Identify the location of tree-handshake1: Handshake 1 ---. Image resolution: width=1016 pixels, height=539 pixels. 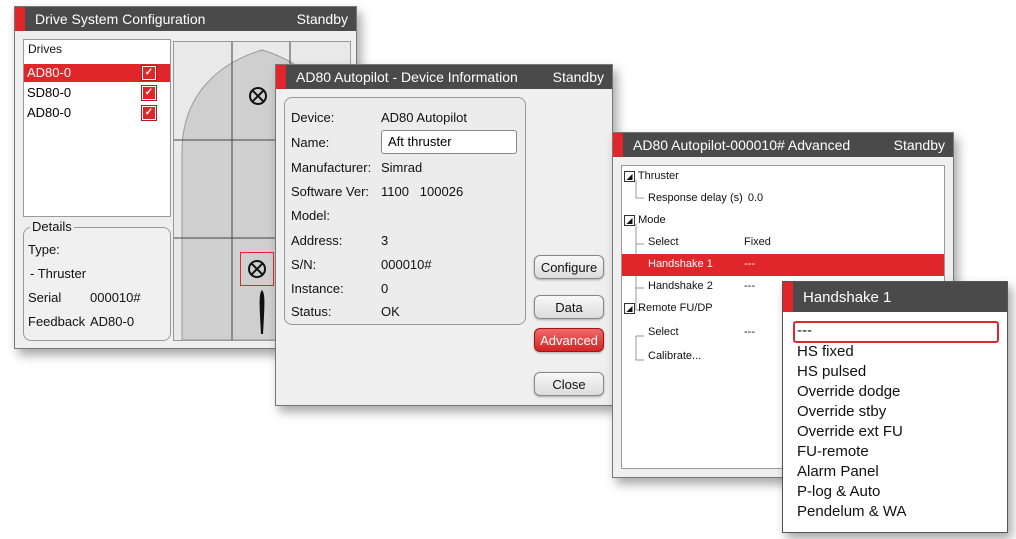
(783, 265).